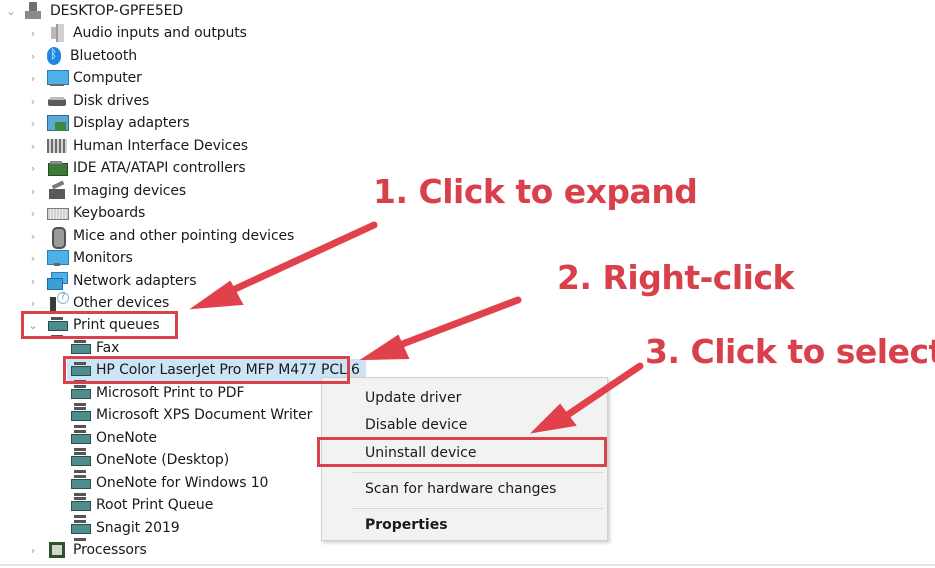  I want to click on print-queue-item: OneNote, so click(113, 439).